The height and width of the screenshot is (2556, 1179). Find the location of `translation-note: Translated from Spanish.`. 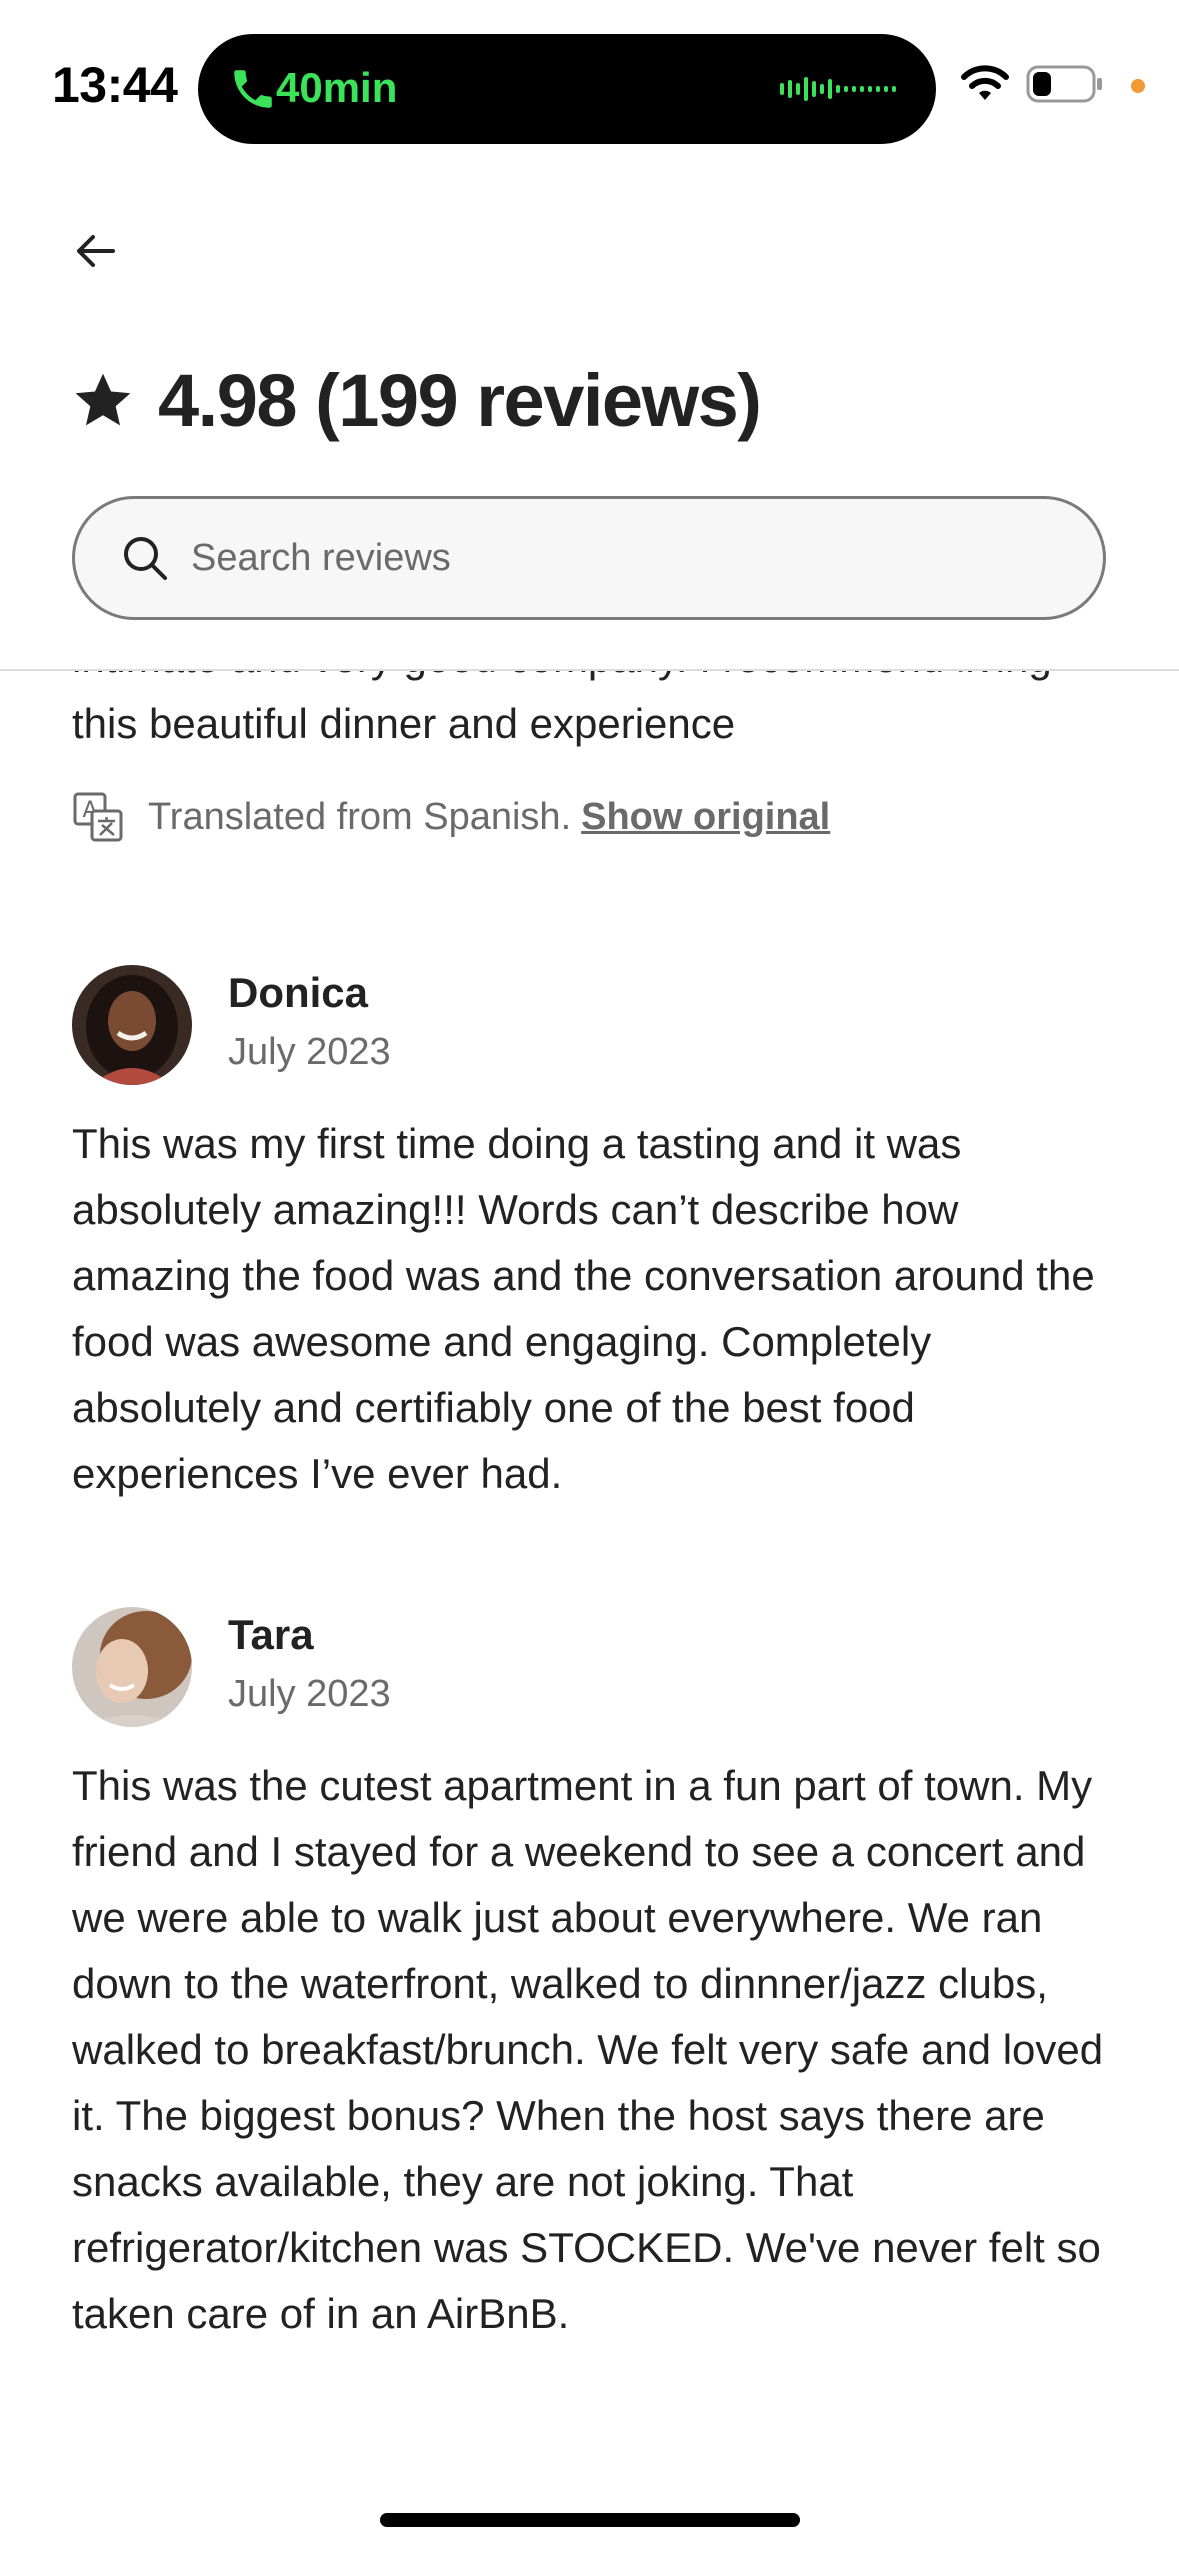

translation-note: Translated from Spanish. is located at coordinates (360, 816).